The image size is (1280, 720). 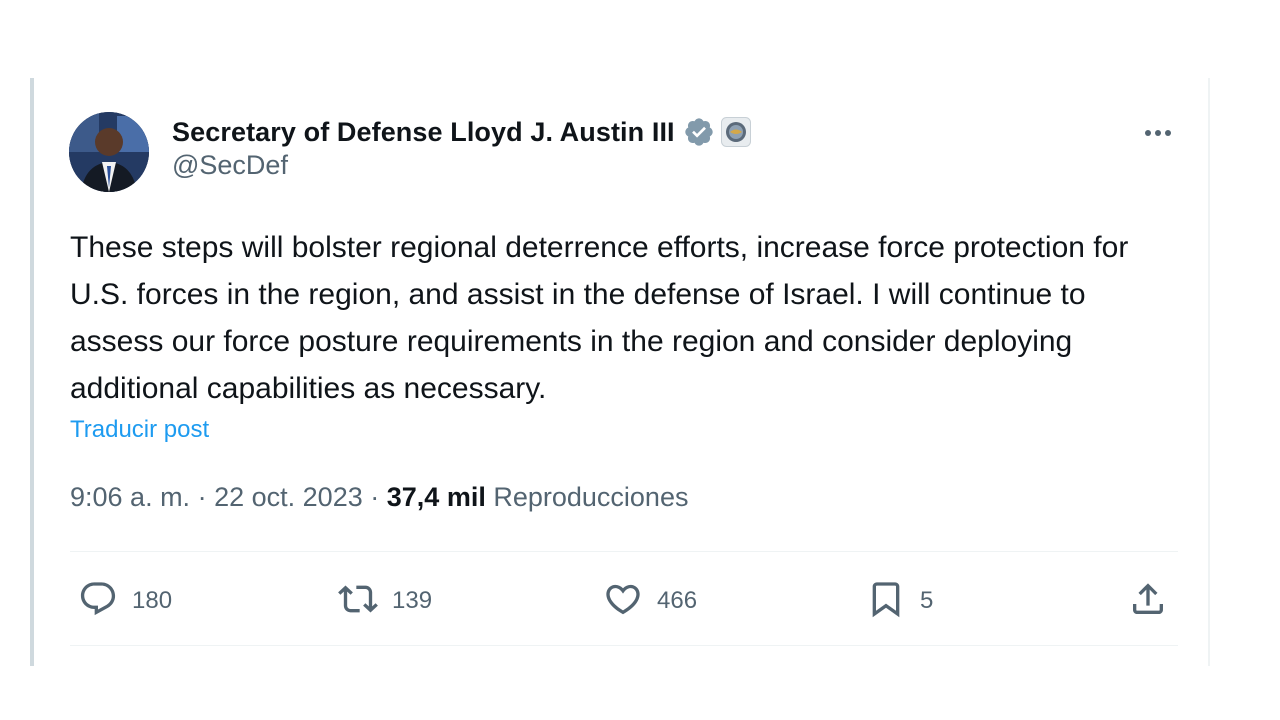 What do you see at coordinates (590, 497) in the screenshot?
I see `views-label: Reproducciones` at bounding box center [590, 497].